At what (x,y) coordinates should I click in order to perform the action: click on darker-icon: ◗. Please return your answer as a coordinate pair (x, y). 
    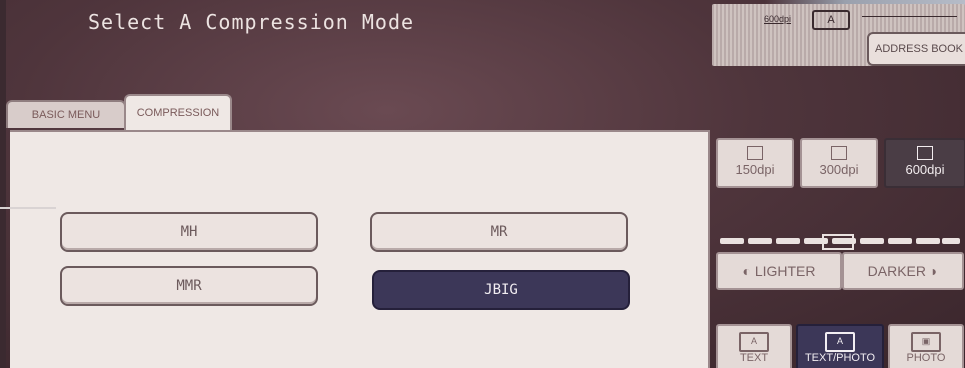
    Looking at the image, I should click on (932, 271).